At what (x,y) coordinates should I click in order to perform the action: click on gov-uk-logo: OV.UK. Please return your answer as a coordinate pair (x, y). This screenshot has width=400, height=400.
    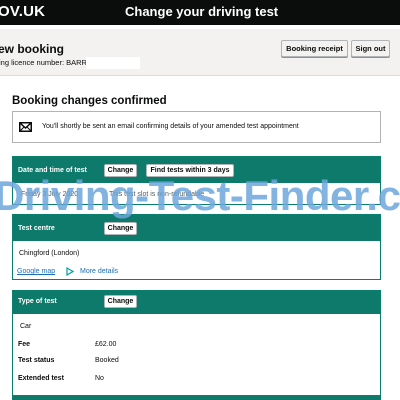
    Looking at the image, I should click on (22, 11).